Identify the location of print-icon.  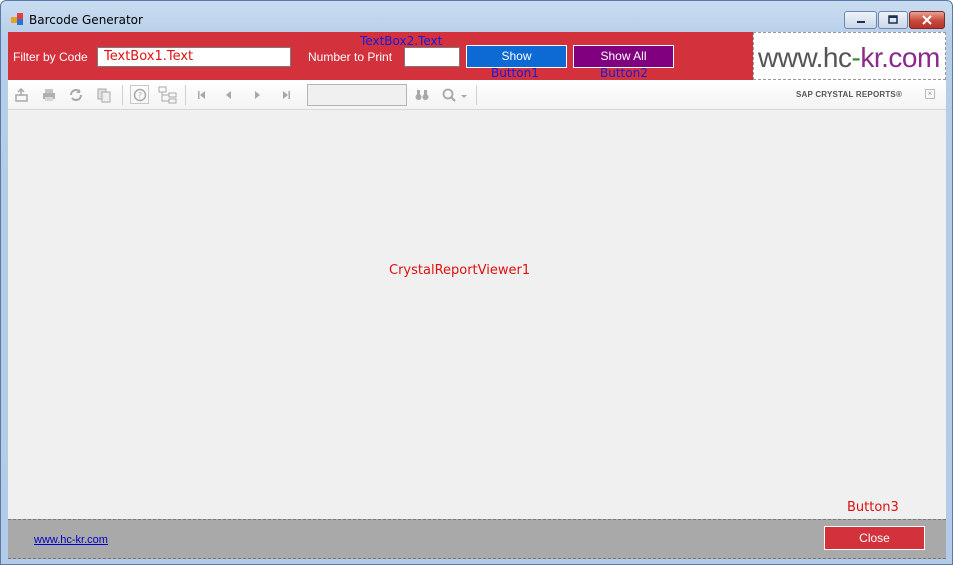
(49, 95).